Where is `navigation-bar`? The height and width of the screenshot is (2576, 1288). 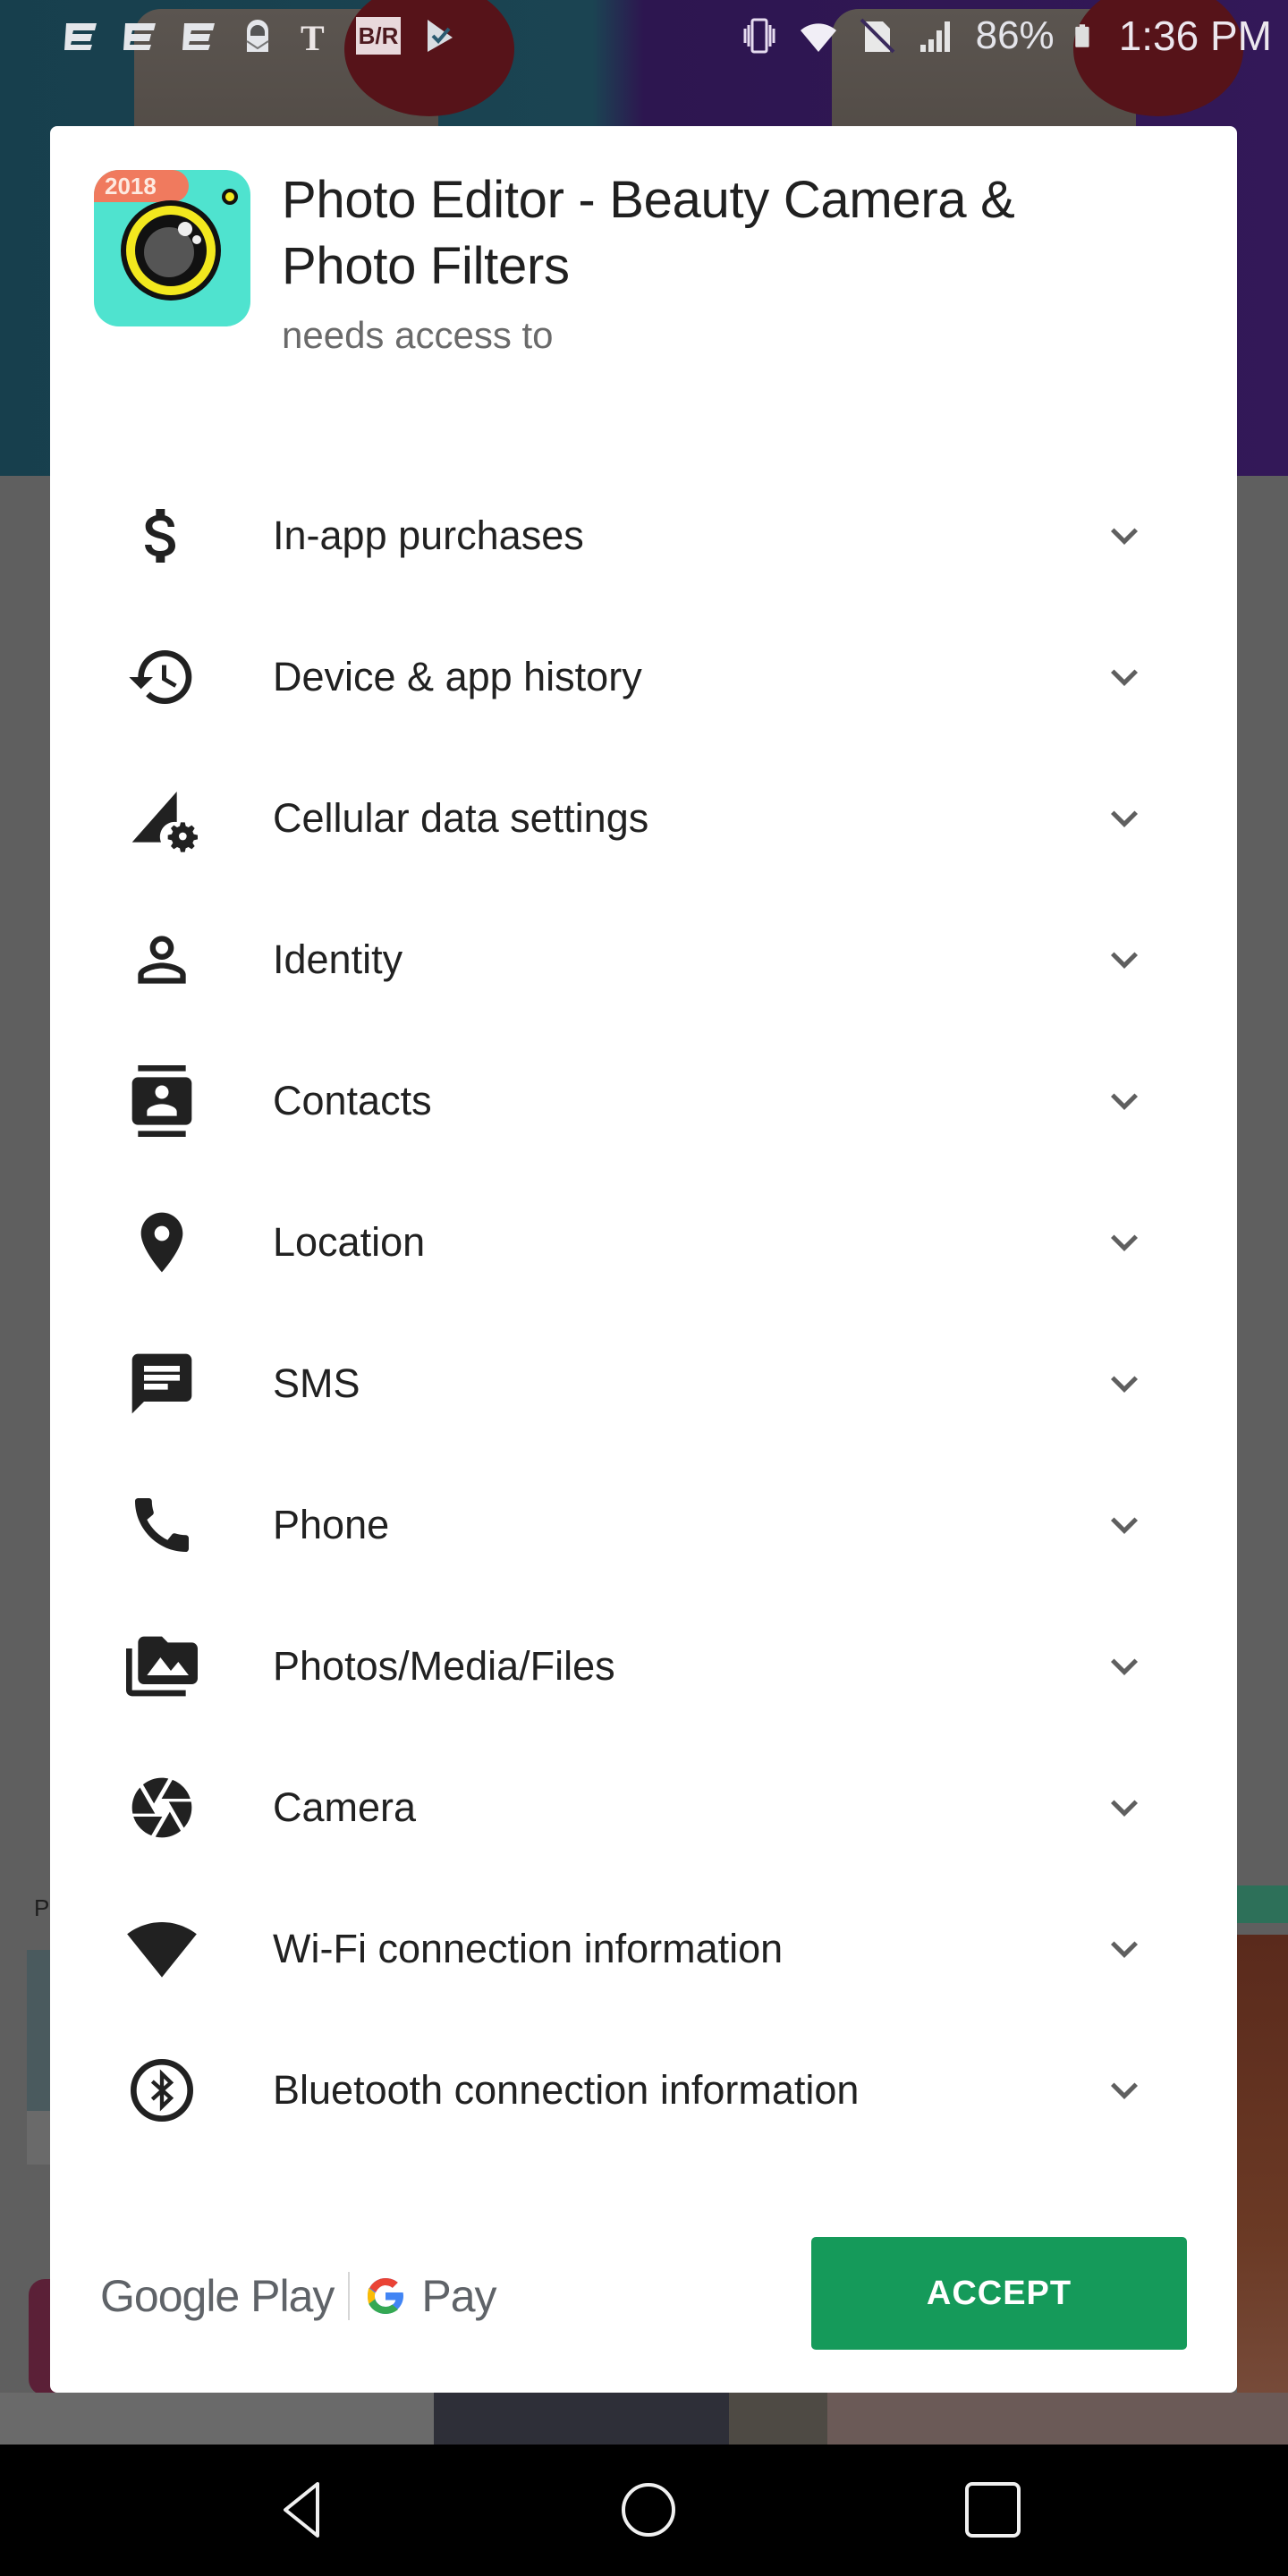
navigation-bar is located at coordinates (644, 2510).